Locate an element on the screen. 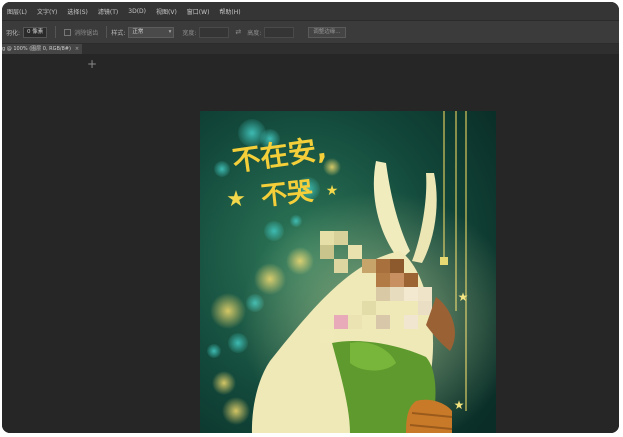 The image size is (623, 437). swap-icon: ⇄ is located at coordinates (238, 32).